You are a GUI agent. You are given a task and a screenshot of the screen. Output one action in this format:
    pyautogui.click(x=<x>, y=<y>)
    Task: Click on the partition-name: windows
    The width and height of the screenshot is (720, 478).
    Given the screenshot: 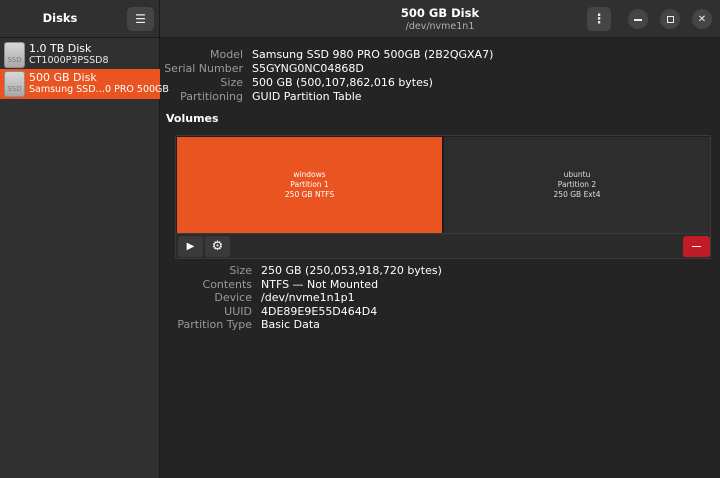 What is the action you would take?
    pyautogui.click(x=309, y=174)
    